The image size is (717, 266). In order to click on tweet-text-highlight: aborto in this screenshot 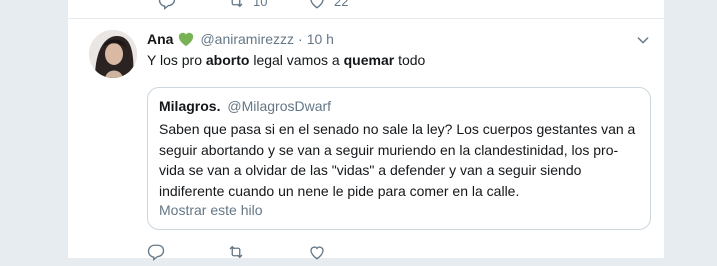, I will do `click(227, 60)`.